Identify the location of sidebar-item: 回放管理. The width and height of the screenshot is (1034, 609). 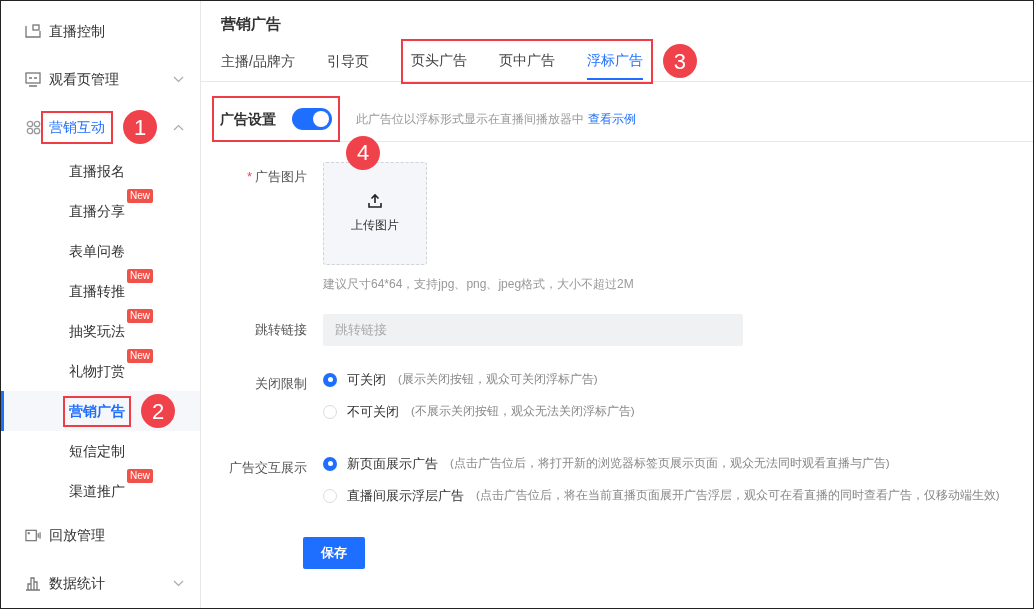
(77, 535).